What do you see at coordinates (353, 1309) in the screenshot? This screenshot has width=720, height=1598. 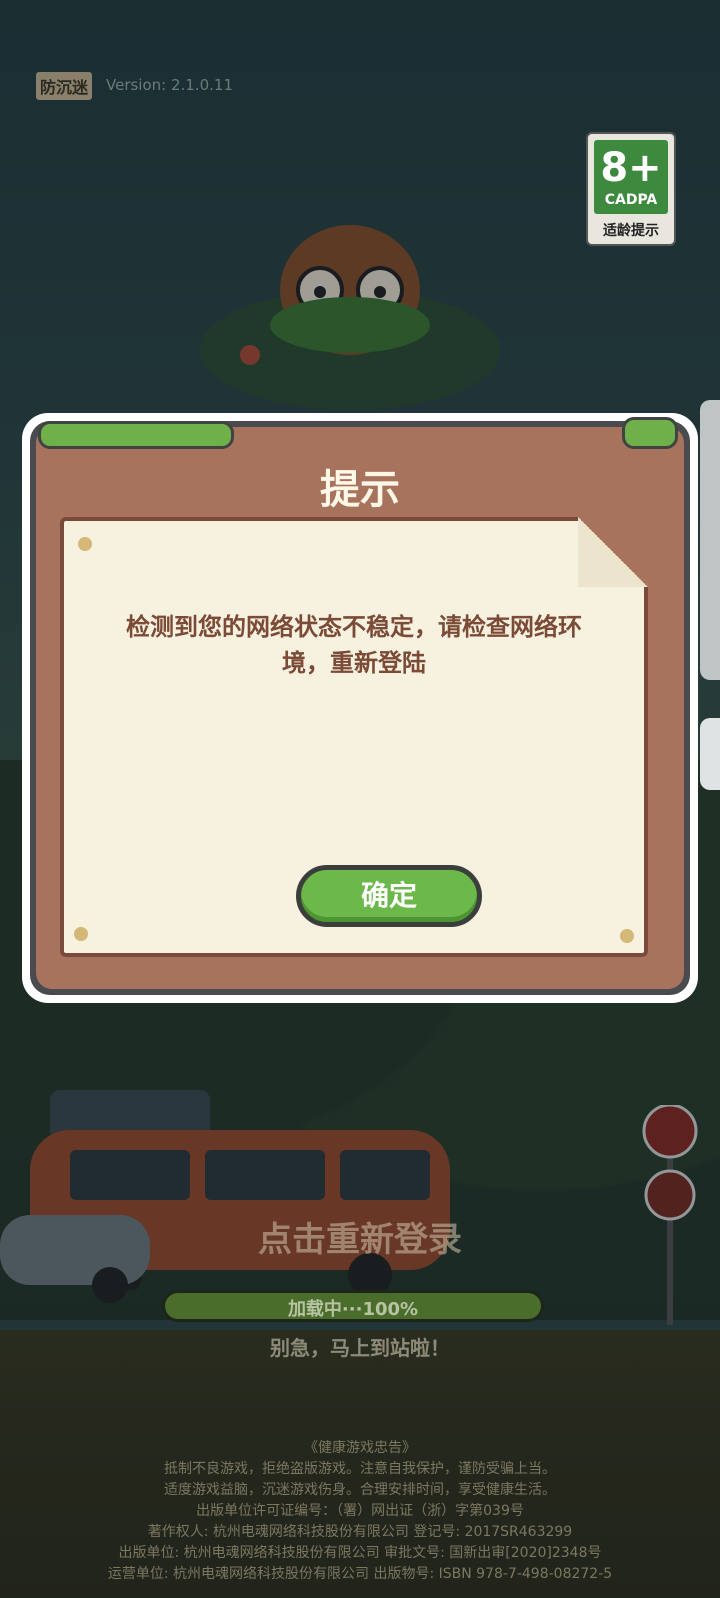 I see `progress-text: 加载中···100%` at bounding box center [353, 1309].